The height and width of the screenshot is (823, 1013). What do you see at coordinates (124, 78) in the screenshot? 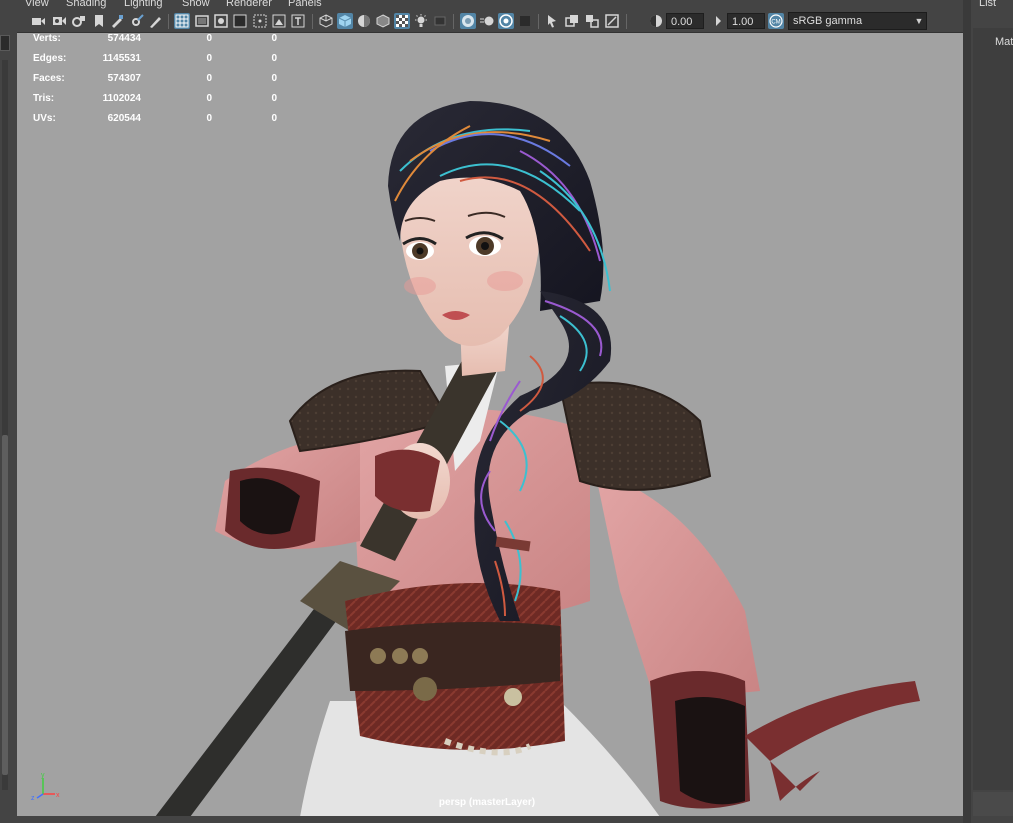
I see `hud-value: 574307` at bounding box center [124, 78].